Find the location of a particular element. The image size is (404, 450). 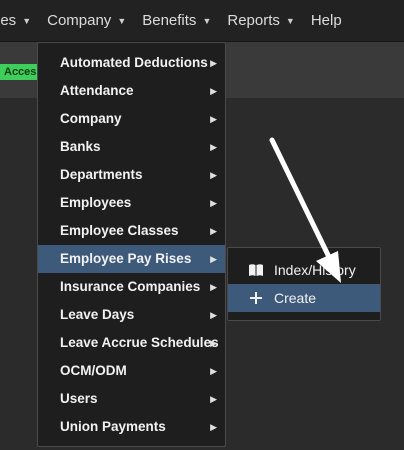

menu-item-departments: Departments ▶ is located at coordinates (131, 175).